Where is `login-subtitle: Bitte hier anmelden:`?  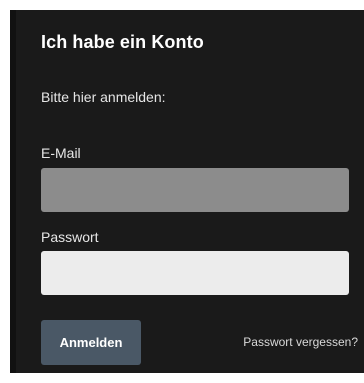 login-subtitle: Bitte hier anmelden: is located at coordinates (103, 97).